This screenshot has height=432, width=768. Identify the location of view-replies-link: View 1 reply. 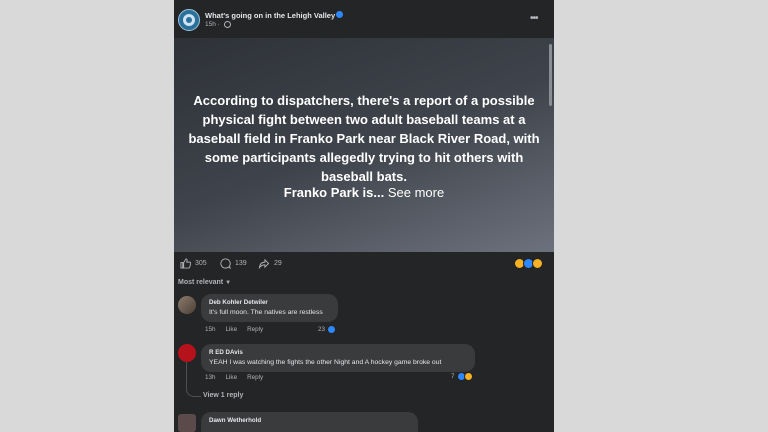
(223, 395).